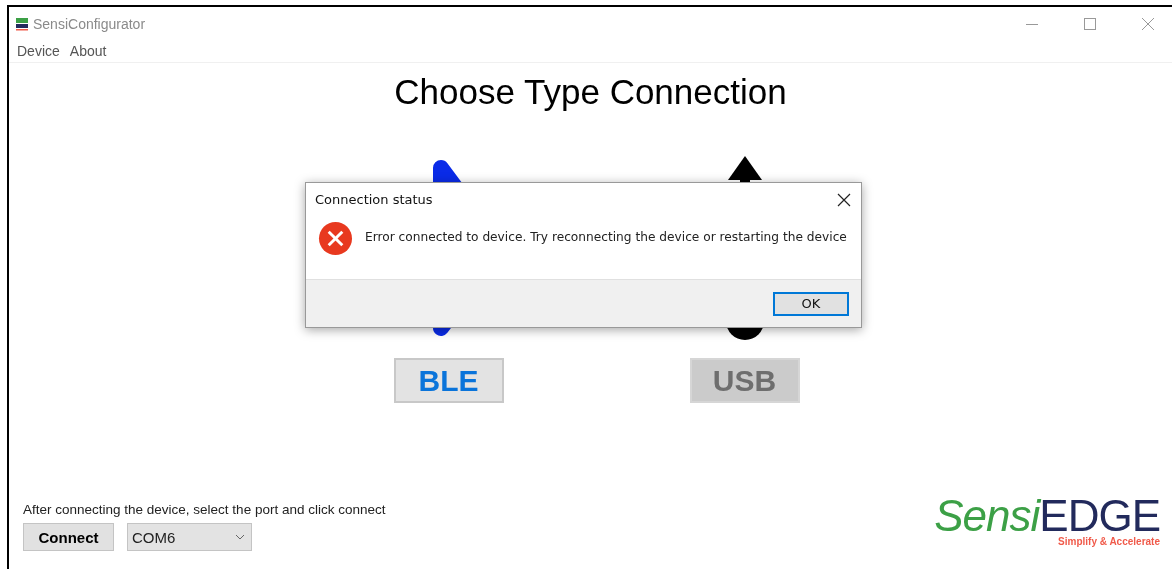 This screenshot has height=569, width=1172. Describe the element at coordinates (590, 92) in the screenshot. I see `page-heading: Choose Type Connection` at that location.